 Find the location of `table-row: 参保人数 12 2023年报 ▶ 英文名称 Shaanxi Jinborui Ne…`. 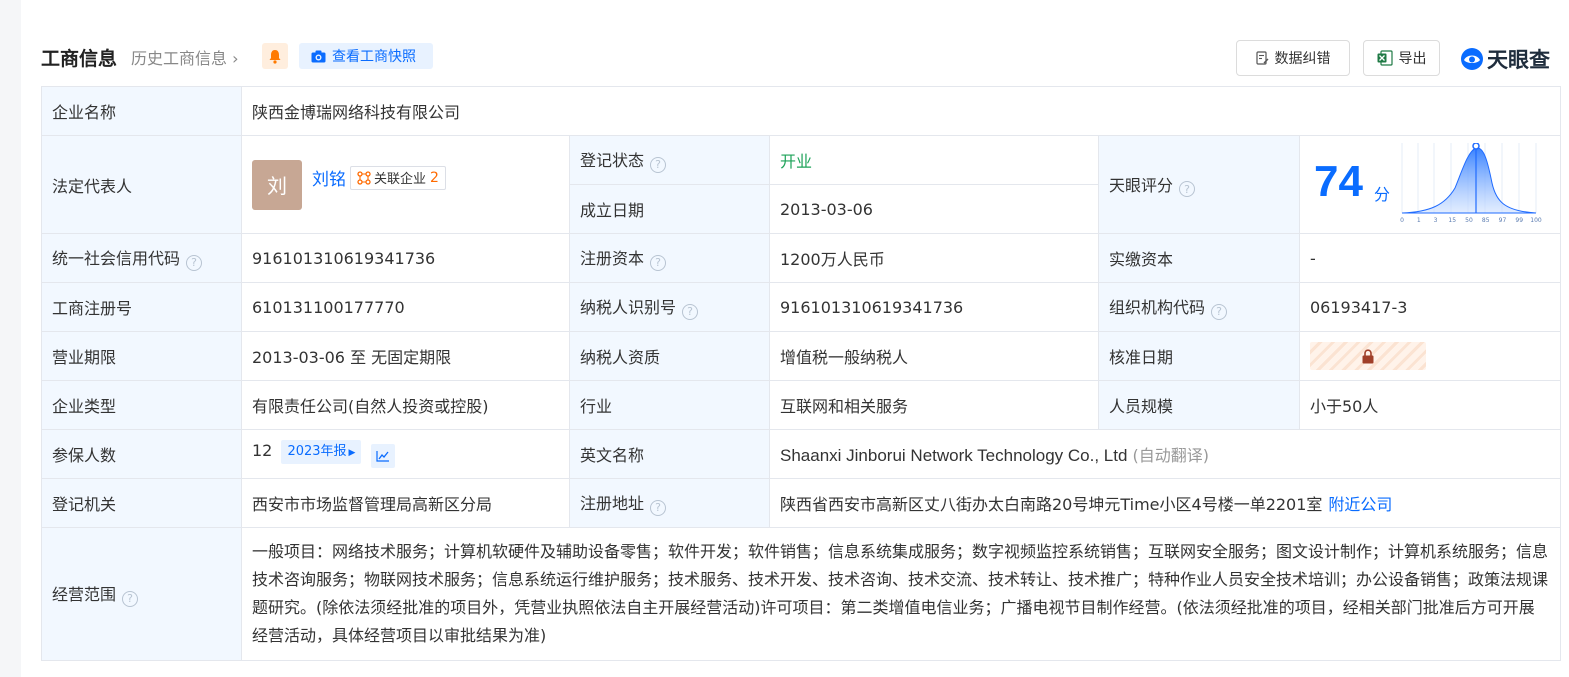

table-row: 参保人数 12 2023年报 ▶ 英文名称 Shaanxi Jinborui Ne… is located at coordinates (801, 454).